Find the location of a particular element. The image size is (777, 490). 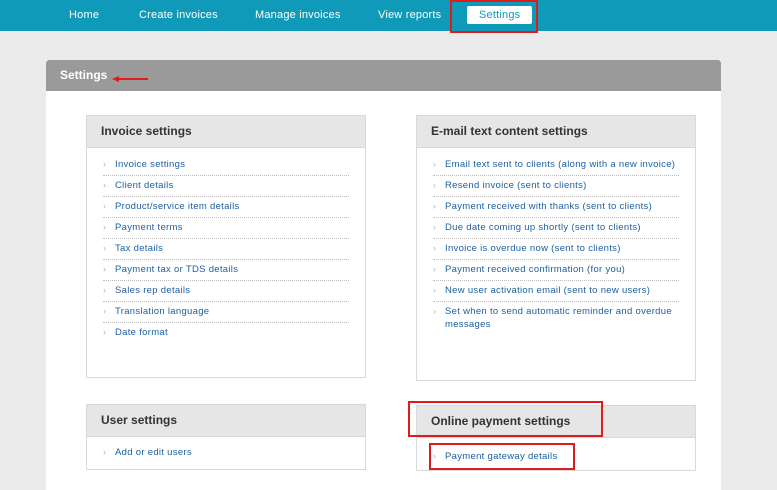

link-label: Tax details is located at coordinates (139, 248).